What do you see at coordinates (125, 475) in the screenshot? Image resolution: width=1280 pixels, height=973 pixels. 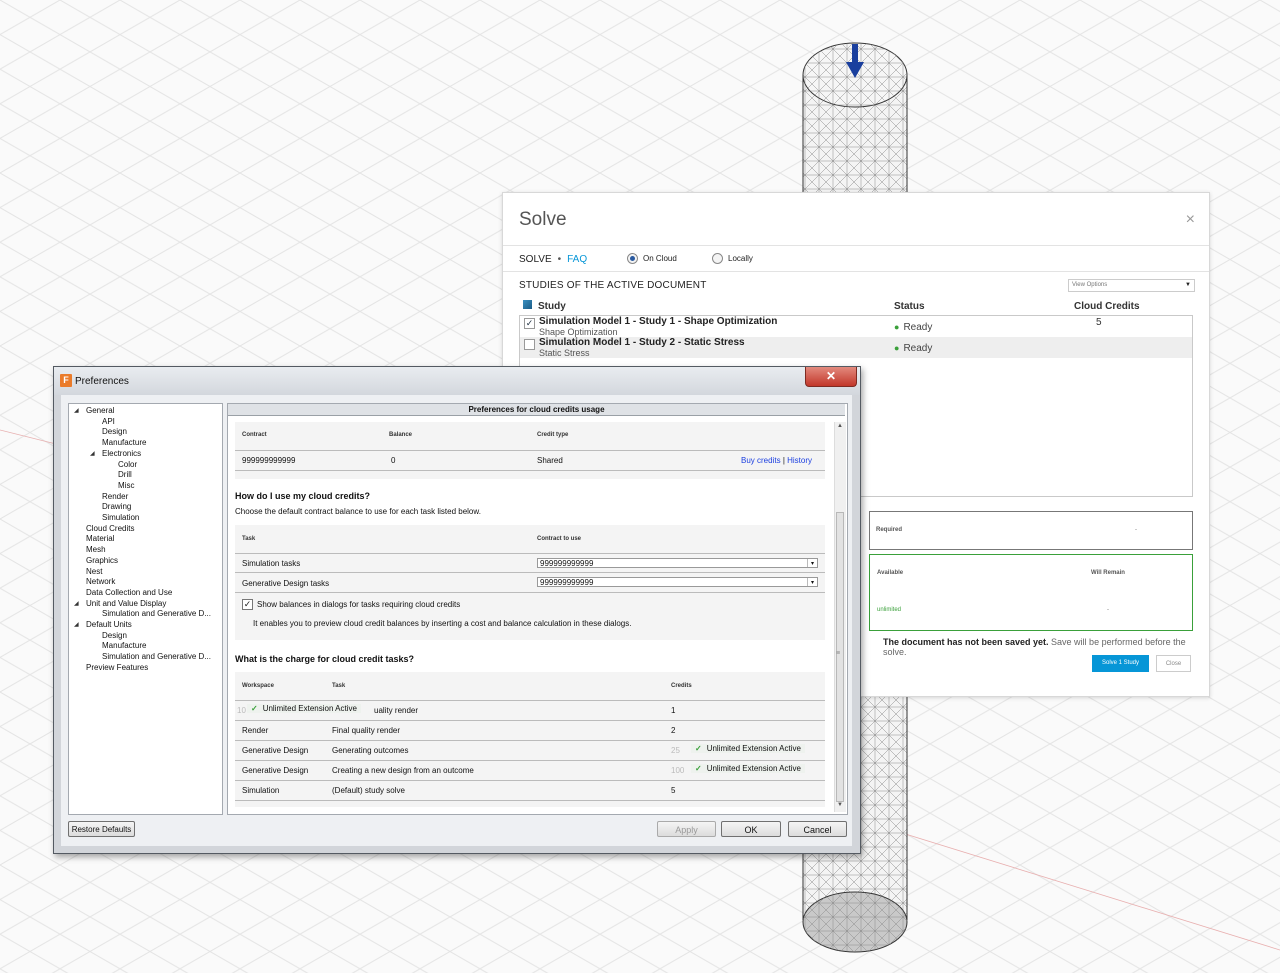 I see `tree-item: Drill` at bounding box center [125, 475].